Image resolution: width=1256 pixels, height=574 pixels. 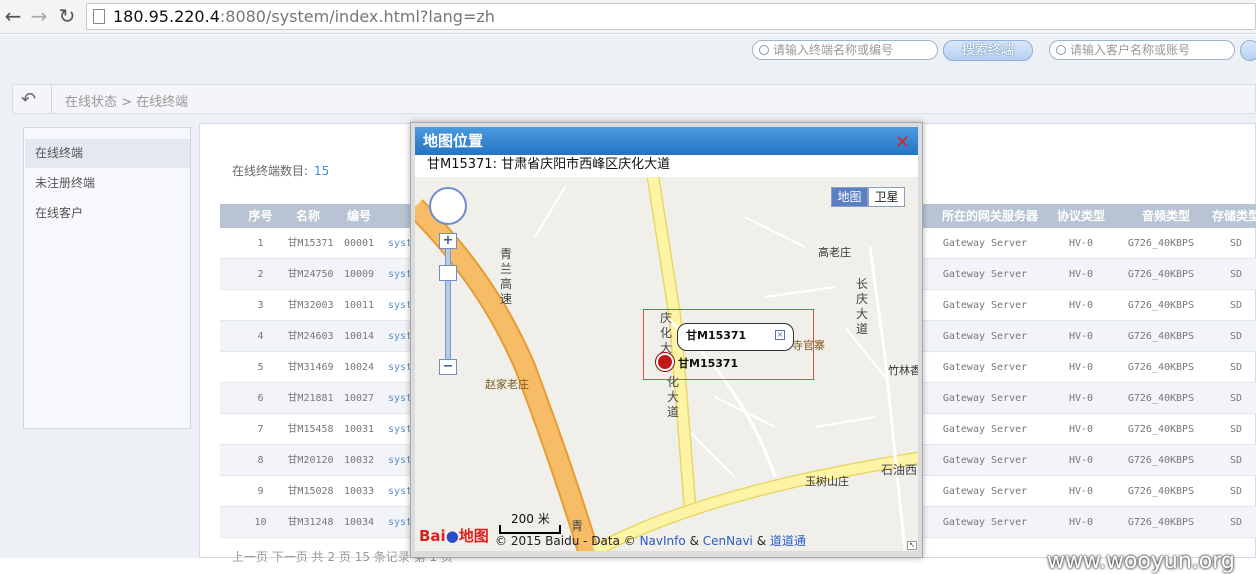 What do you see at coordinates (359, 216) in the screenshot?
I see `col-id: 编号` at bounding box center [359, 216].